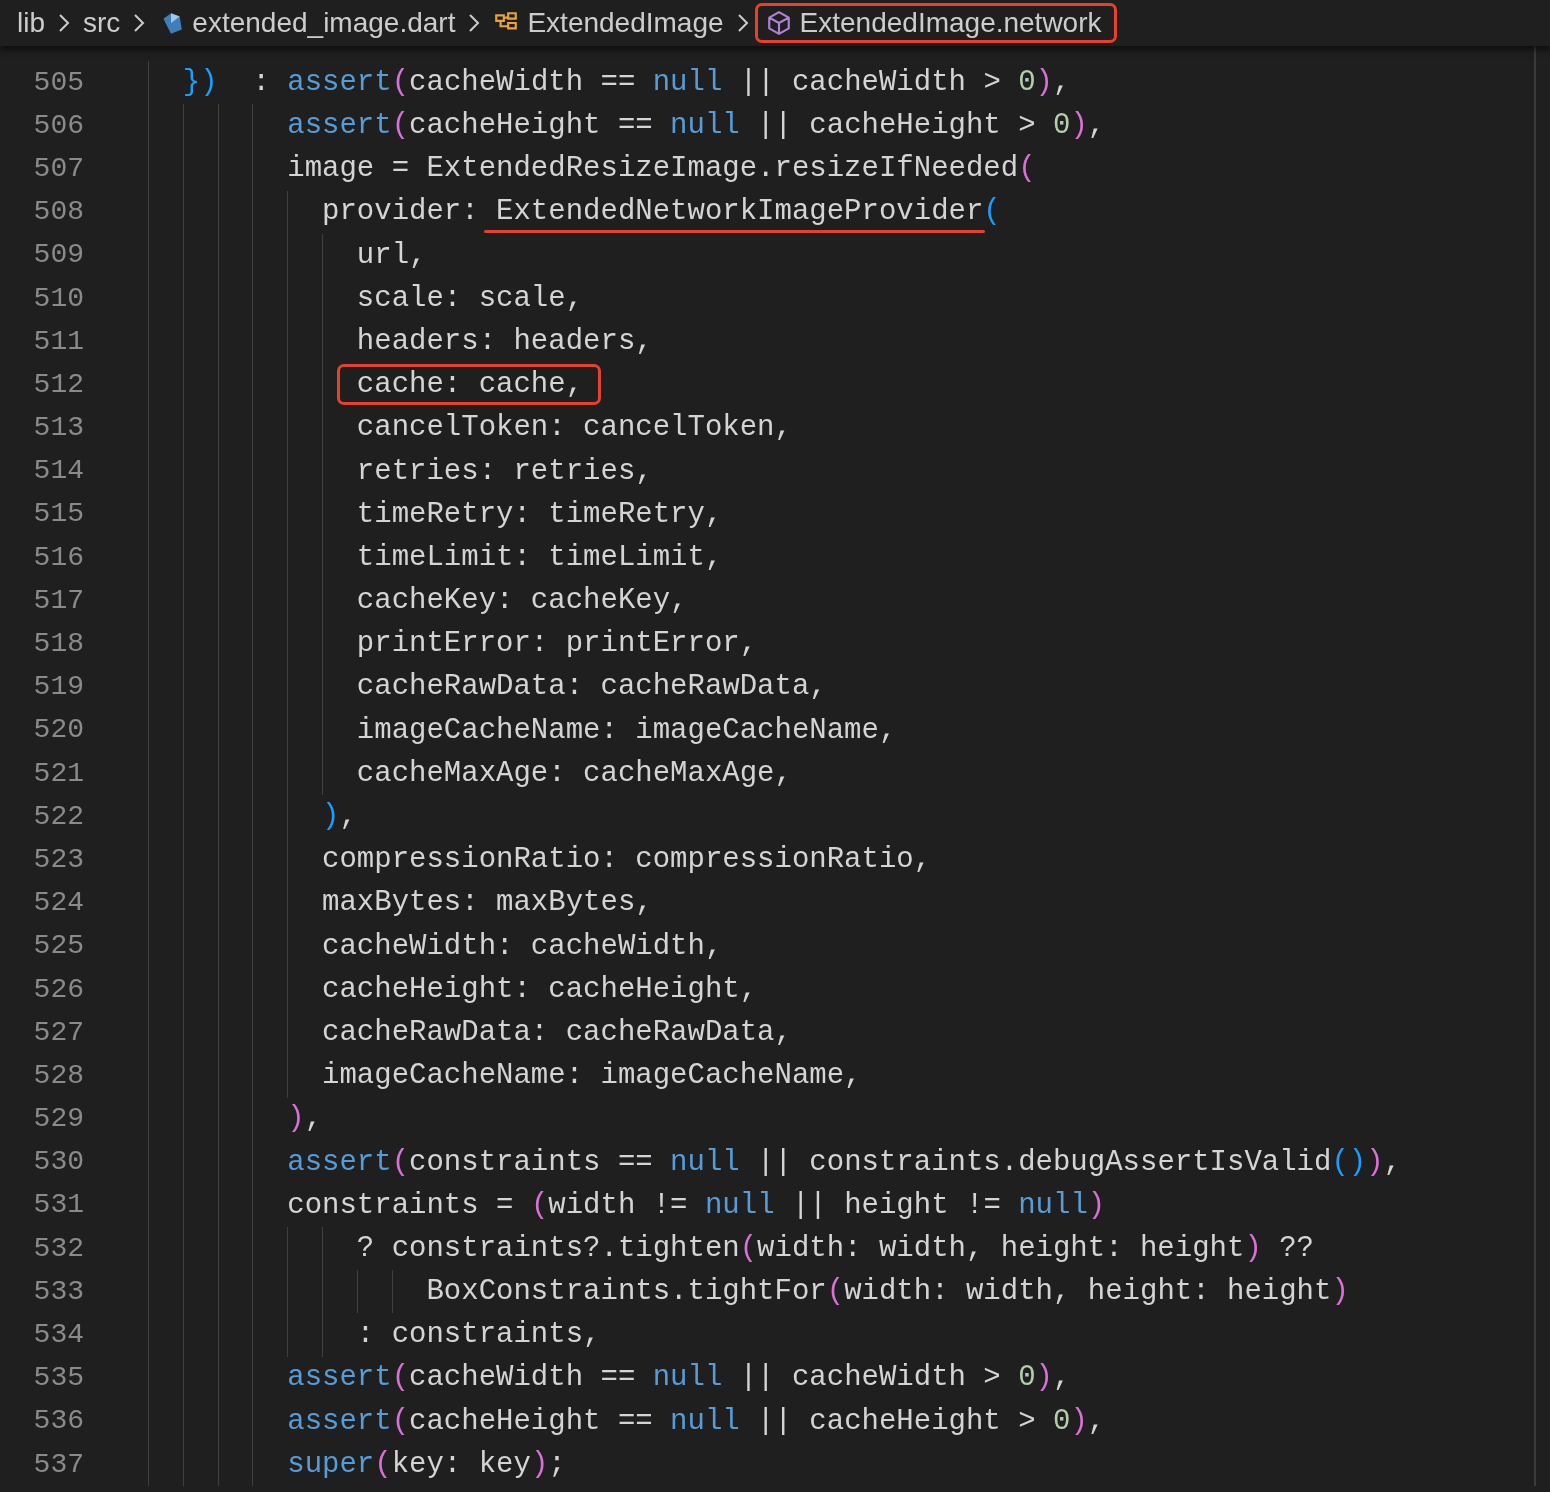  Describe the element at coordinates (844, 1162) in the screenshot. I see `code-line: assert(constraints == null || constraints.debugAssertIsValid()),` at that location.